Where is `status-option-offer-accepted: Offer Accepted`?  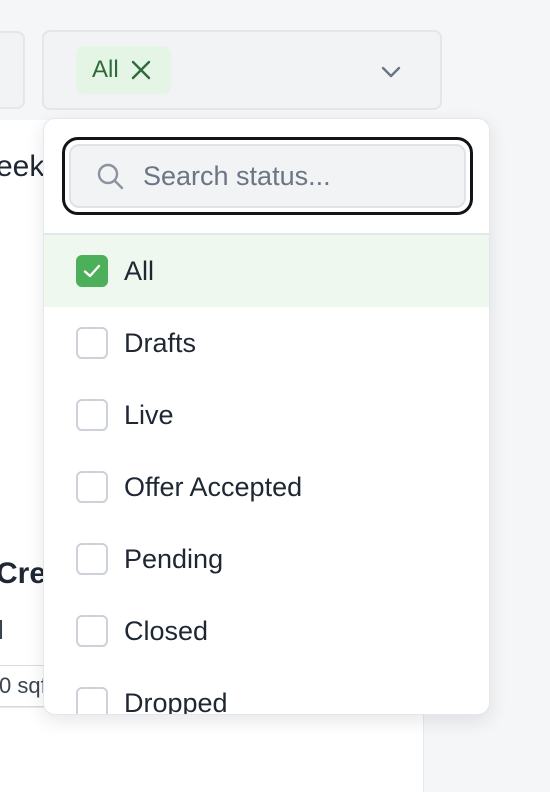 status-option-offer-accepted: Offer Accepted is located at coordinates (266, 487).